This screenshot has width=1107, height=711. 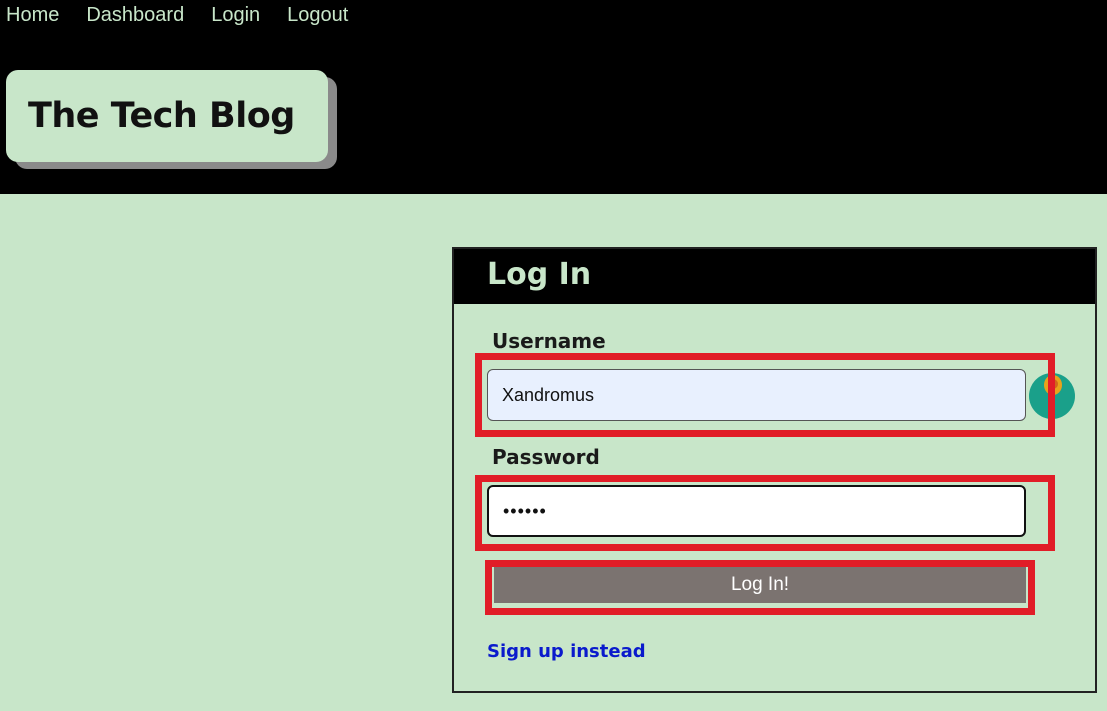 I want to click on site-title: The Tech Blog, so click(x=161, y=116).